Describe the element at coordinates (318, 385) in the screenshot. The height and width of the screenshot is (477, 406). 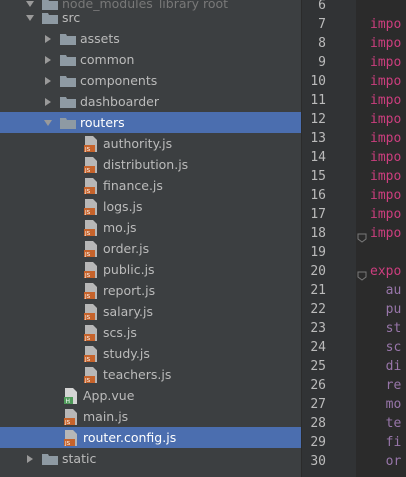
I see `line-number: 26` at that location.